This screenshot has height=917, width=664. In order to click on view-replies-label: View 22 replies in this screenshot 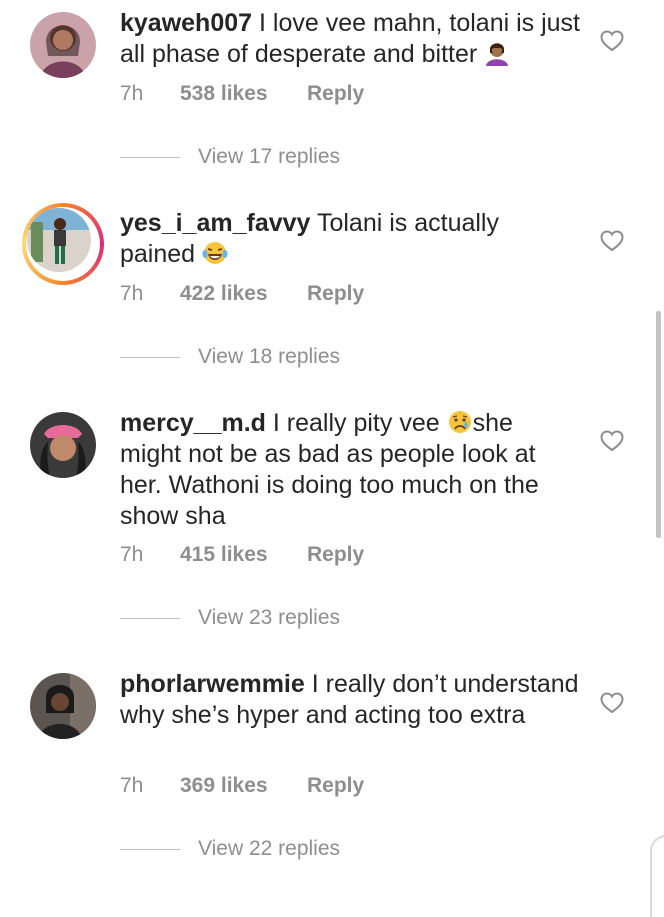, I will do `click(269, 848)`.